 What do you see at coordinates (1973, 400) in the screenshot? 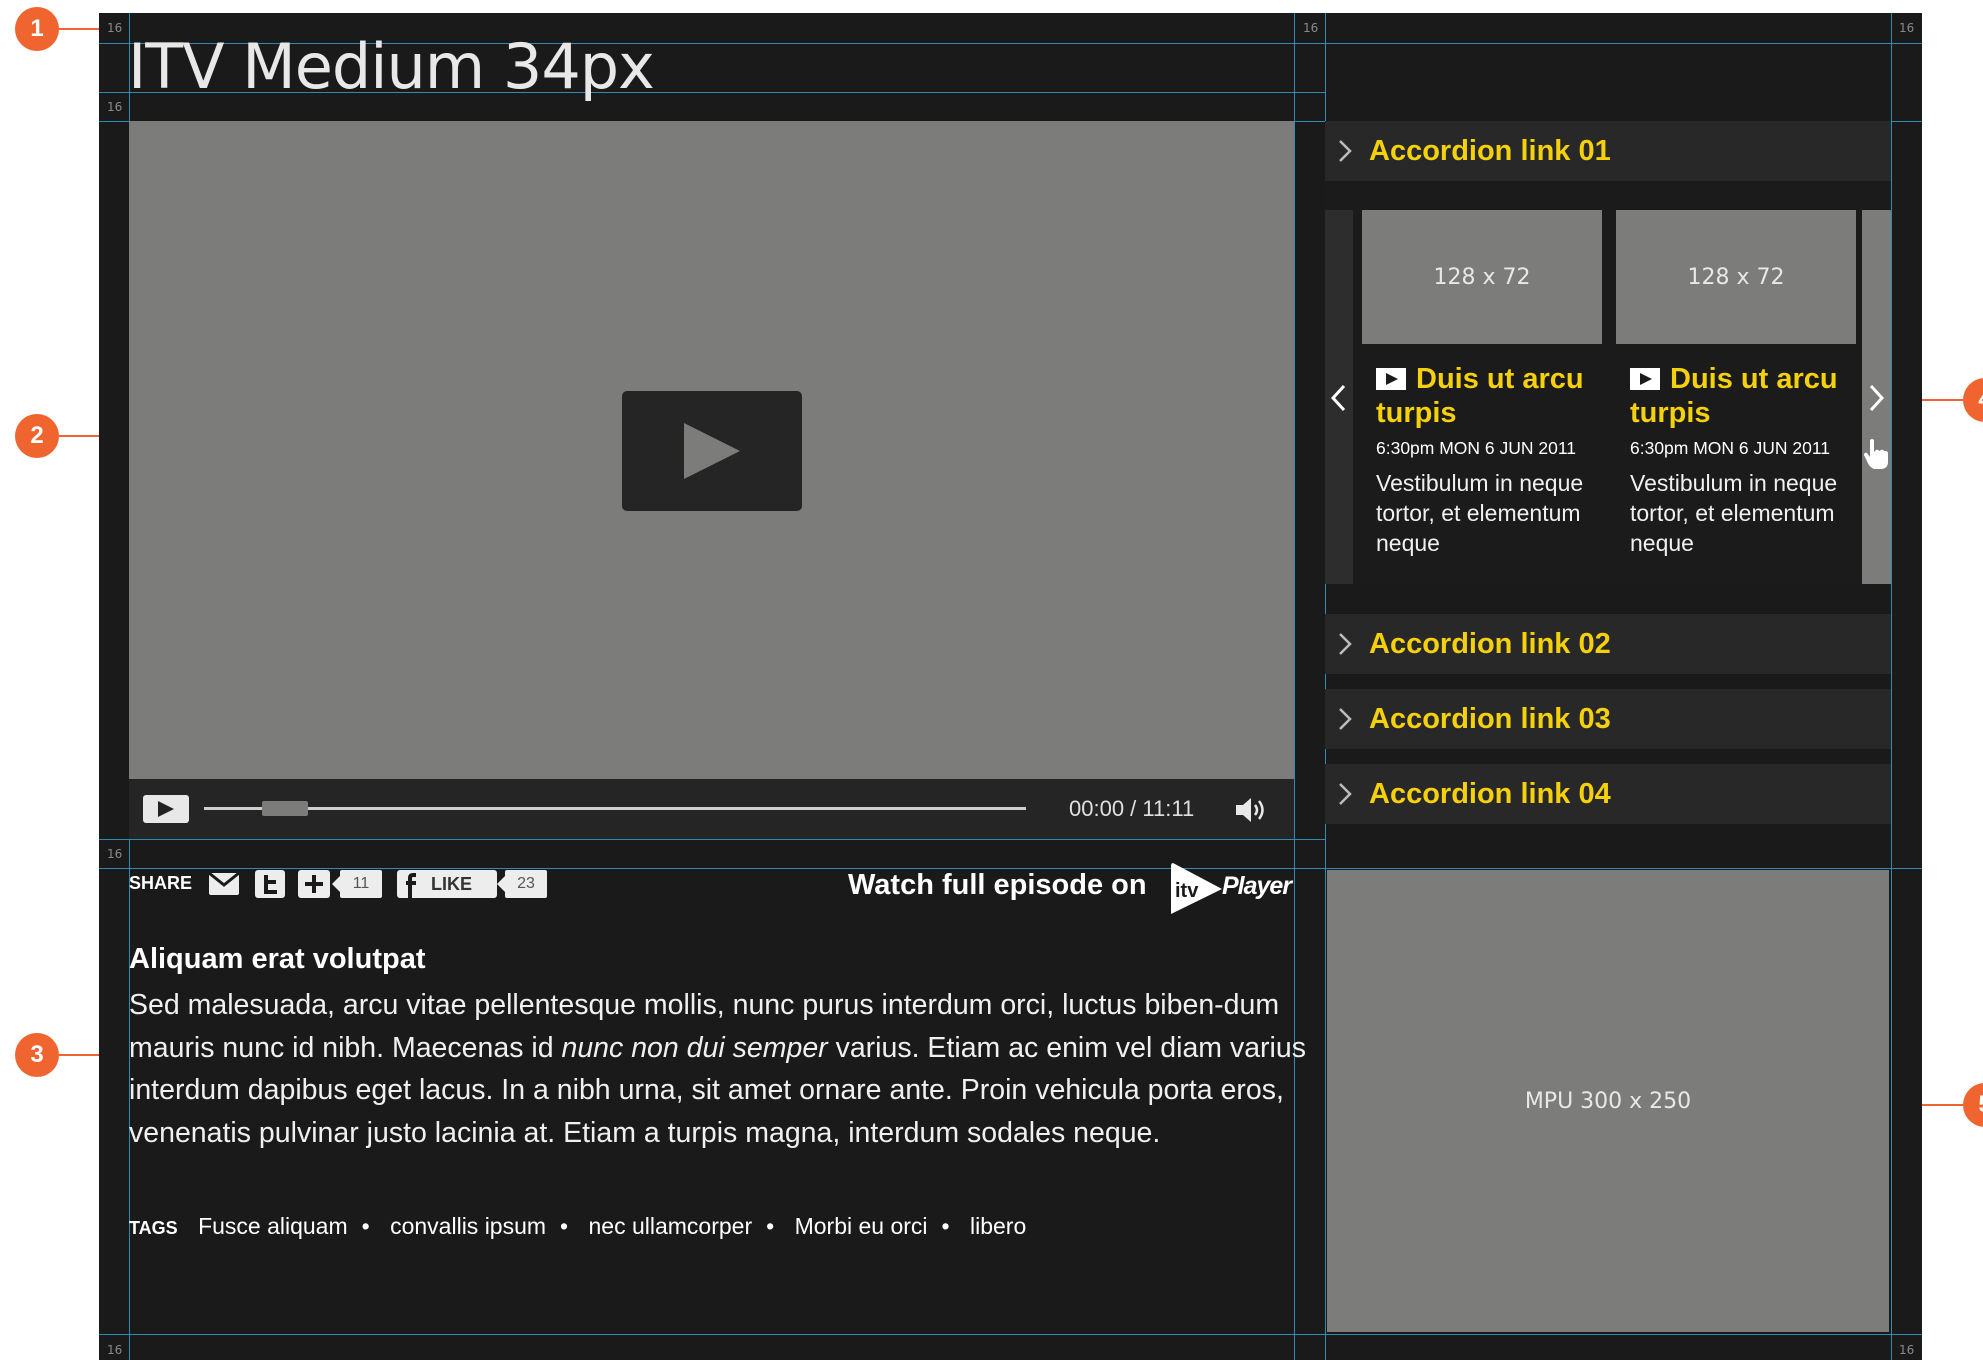
I see `marker-4: 4` at bounding box center [1973, 400].